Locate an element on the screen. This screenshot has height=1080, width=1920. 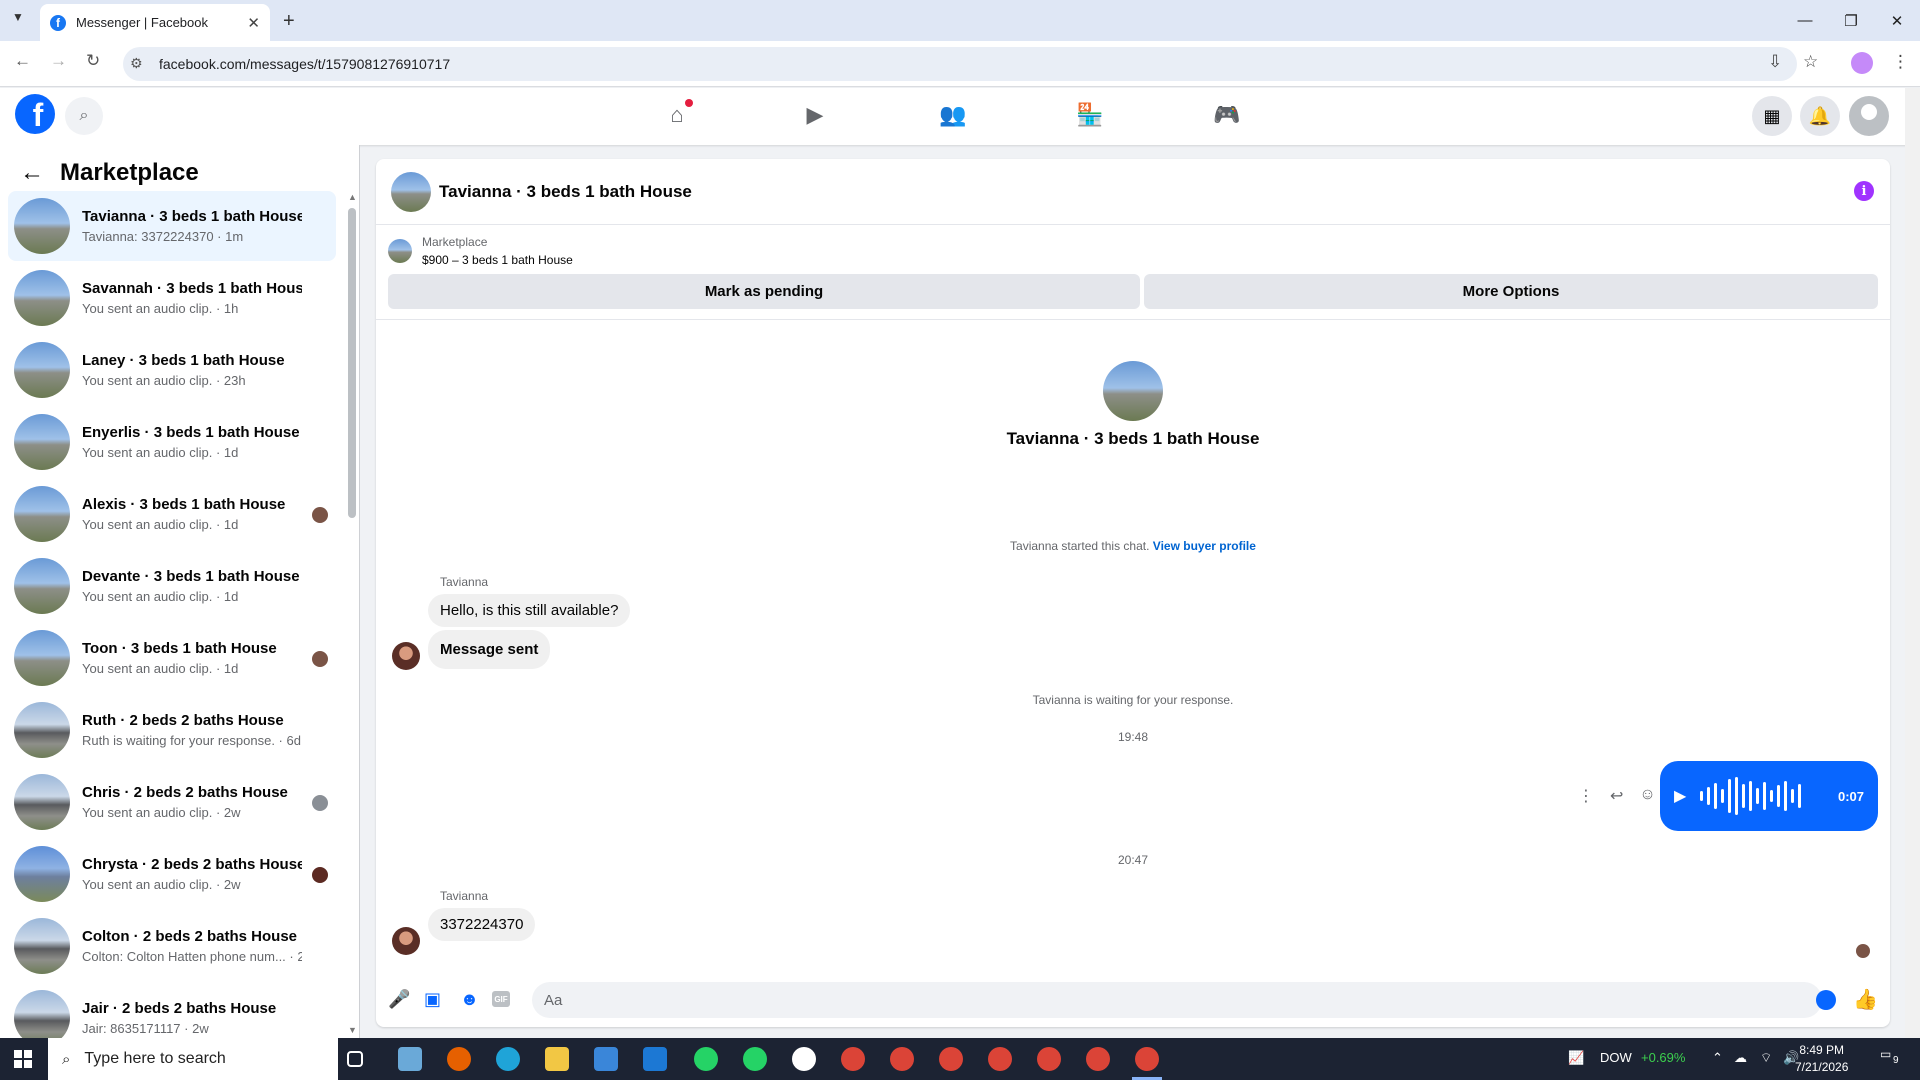
windows-start-icon is located at coordinates (23, 1059).